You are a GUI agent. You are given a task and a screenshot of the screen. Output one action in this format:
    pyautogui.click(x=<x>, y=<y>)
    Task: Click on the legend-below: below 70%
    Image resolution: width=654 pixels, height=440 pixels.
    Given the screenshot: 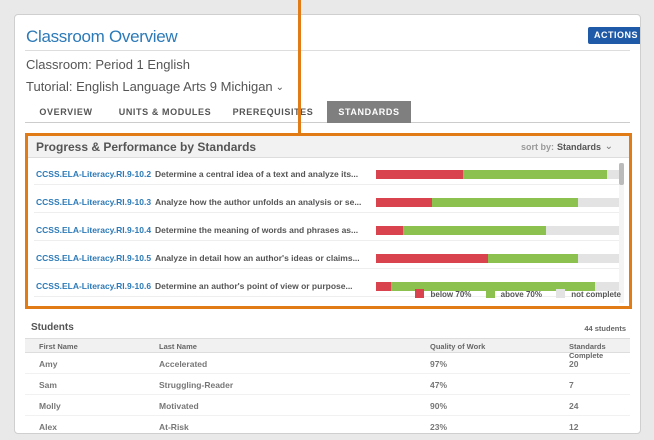 What is the action you would take?
    pyautogui.click(x=443, y=294)
    